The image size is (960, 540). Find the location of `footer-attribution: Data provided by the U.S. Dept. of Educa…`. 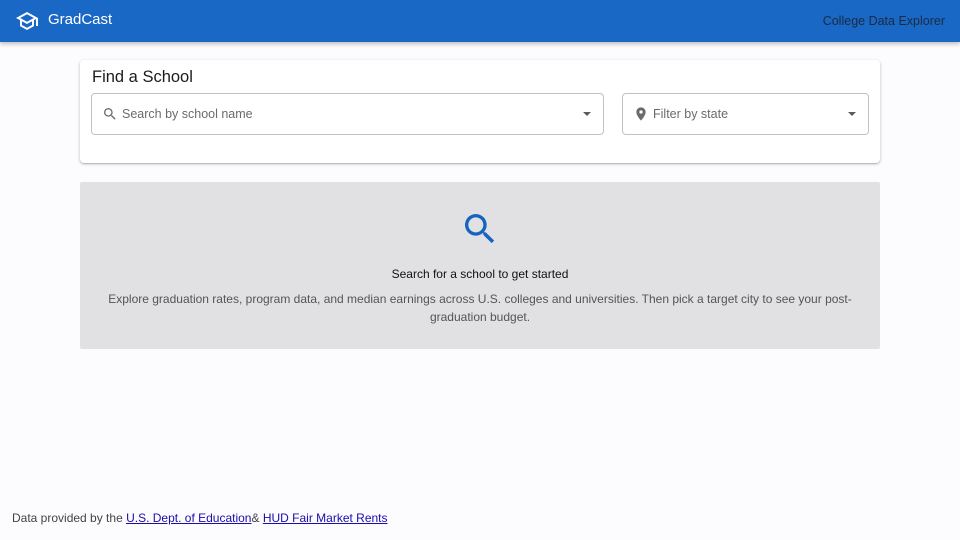

footer-attribution: Data provided by the U.S. Dept. of Educa… is located at coordinates (200, 518).